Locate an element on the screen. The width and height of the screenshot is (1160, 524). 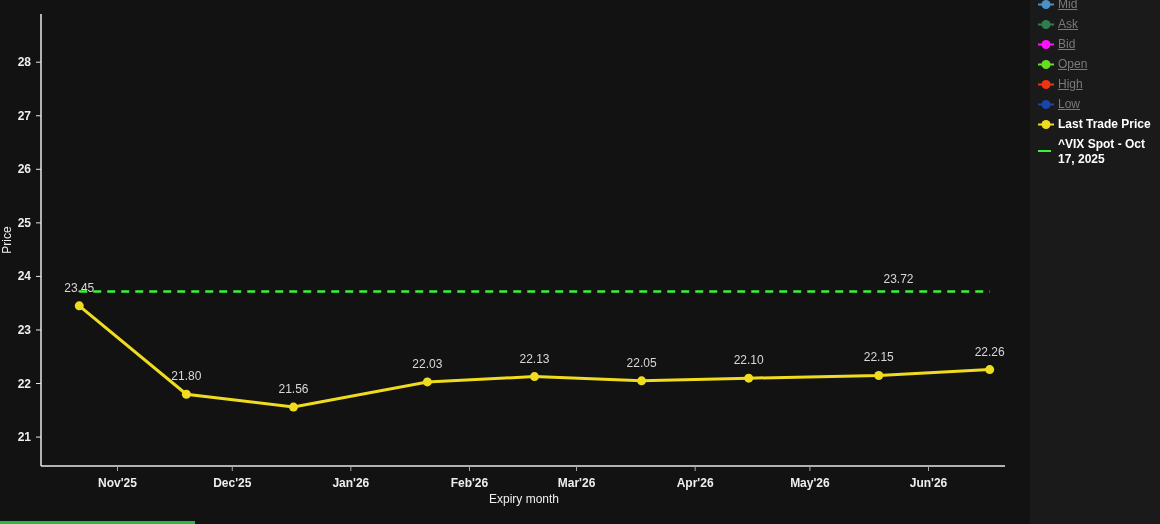
y-tick-label: 24 is located at coordinates (24, 276).